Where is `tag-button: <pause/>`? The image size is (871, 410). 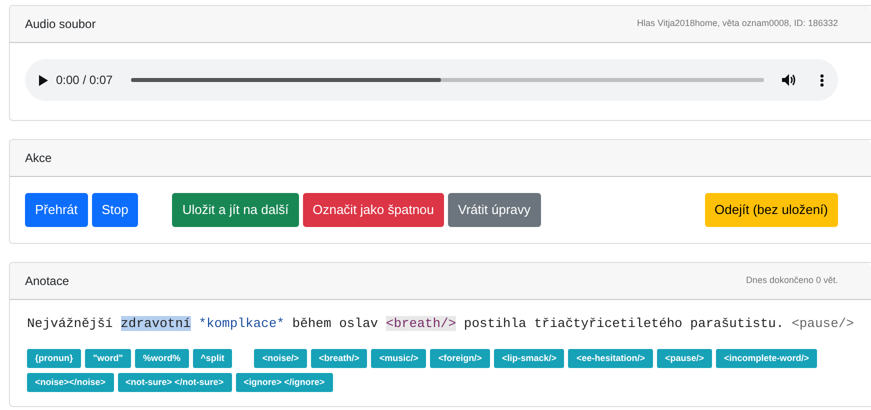 tag-button: <pause/> is located at coordinates (684, 358).